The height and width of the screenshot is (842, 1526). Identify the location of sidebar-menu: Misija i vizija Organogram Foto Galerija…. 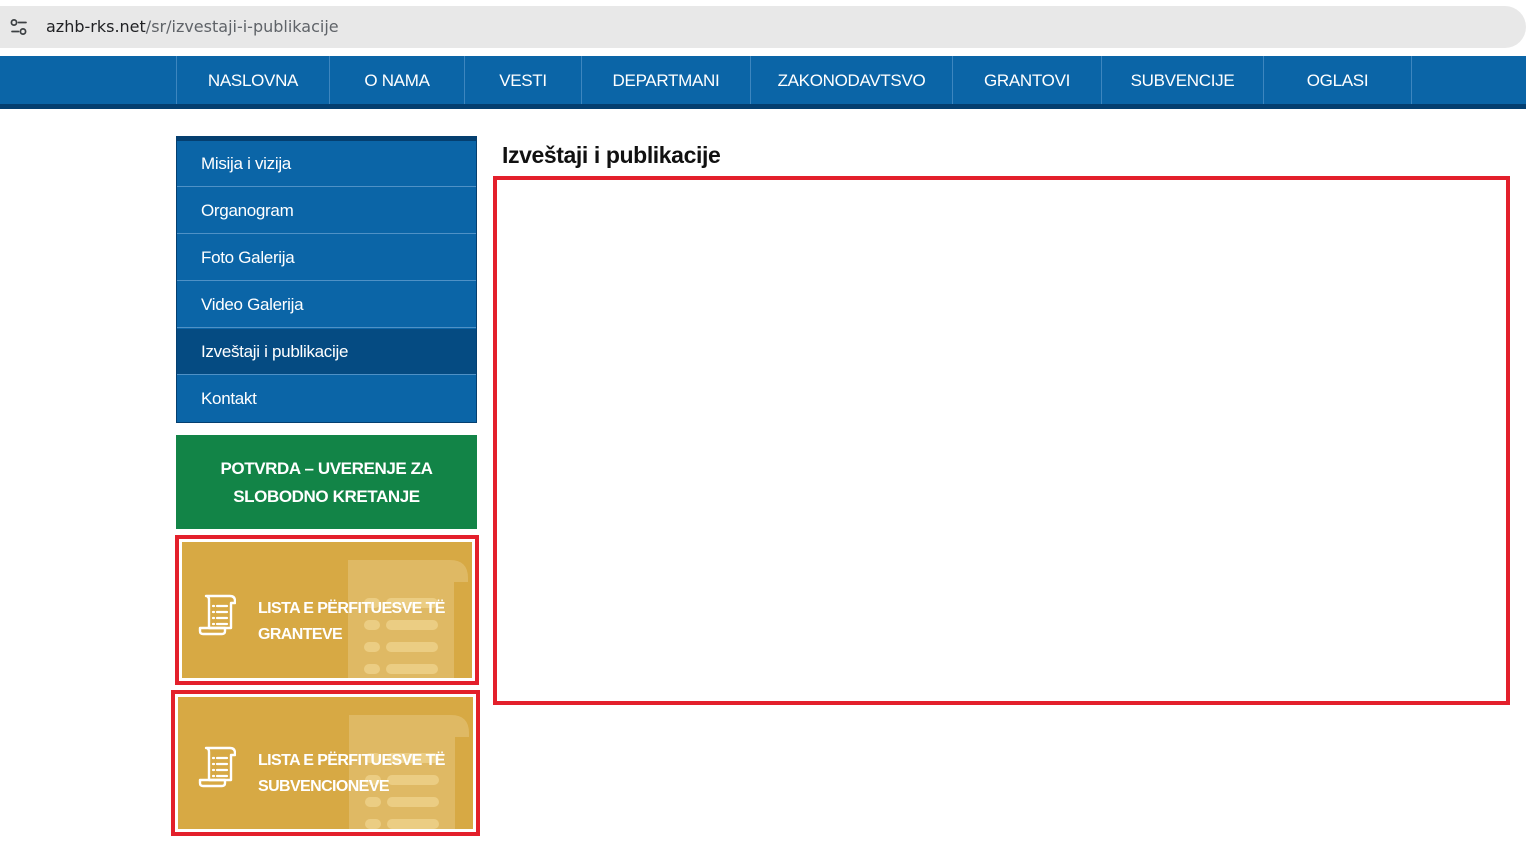
(326, 279).